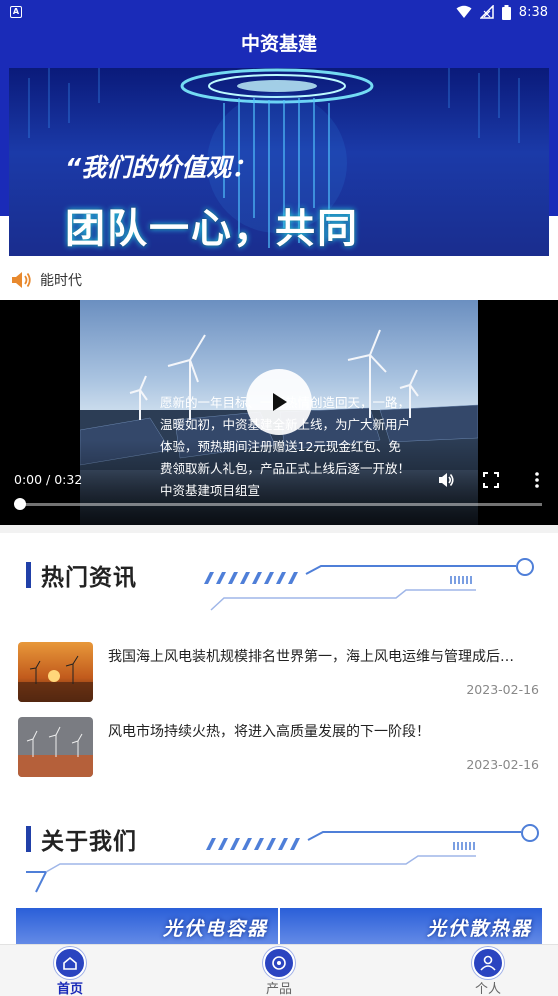 The image size is (558, 996). I want to click on play-button, so click(279, 402).